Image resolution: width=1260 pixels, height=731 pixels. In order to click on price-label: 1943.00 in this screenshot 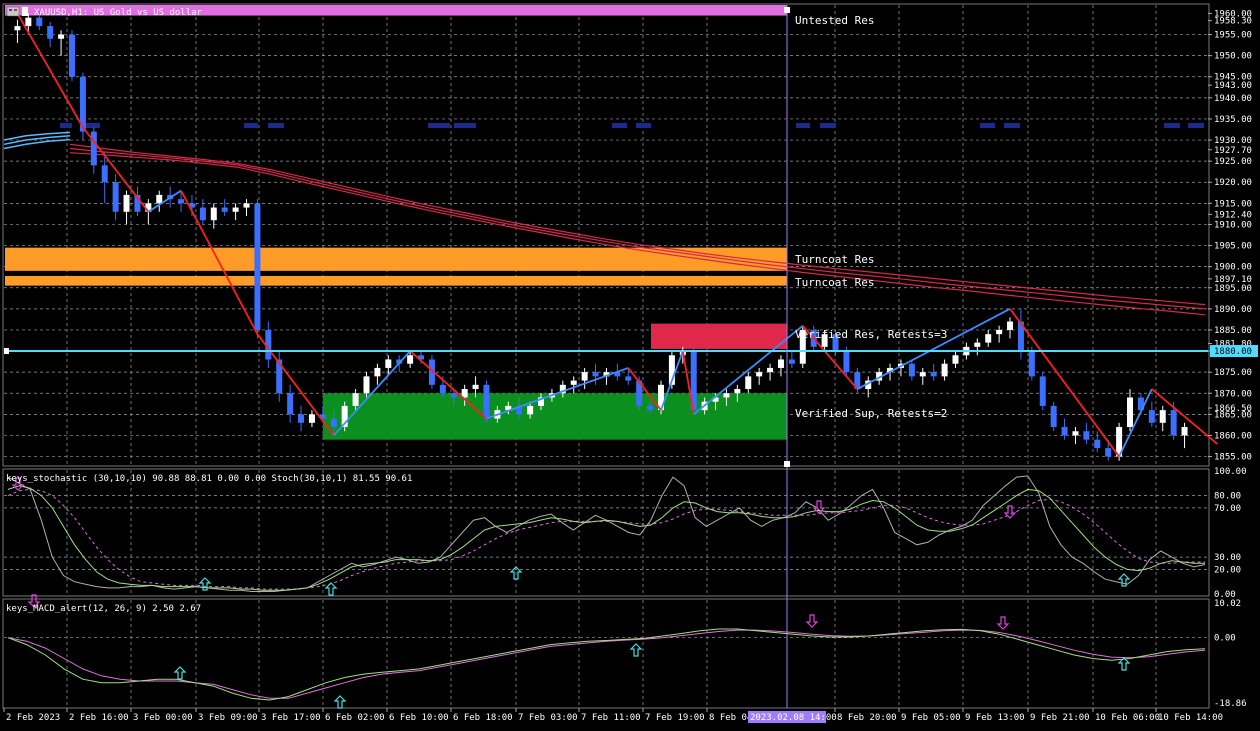, I will do `click(1233, 86)`.